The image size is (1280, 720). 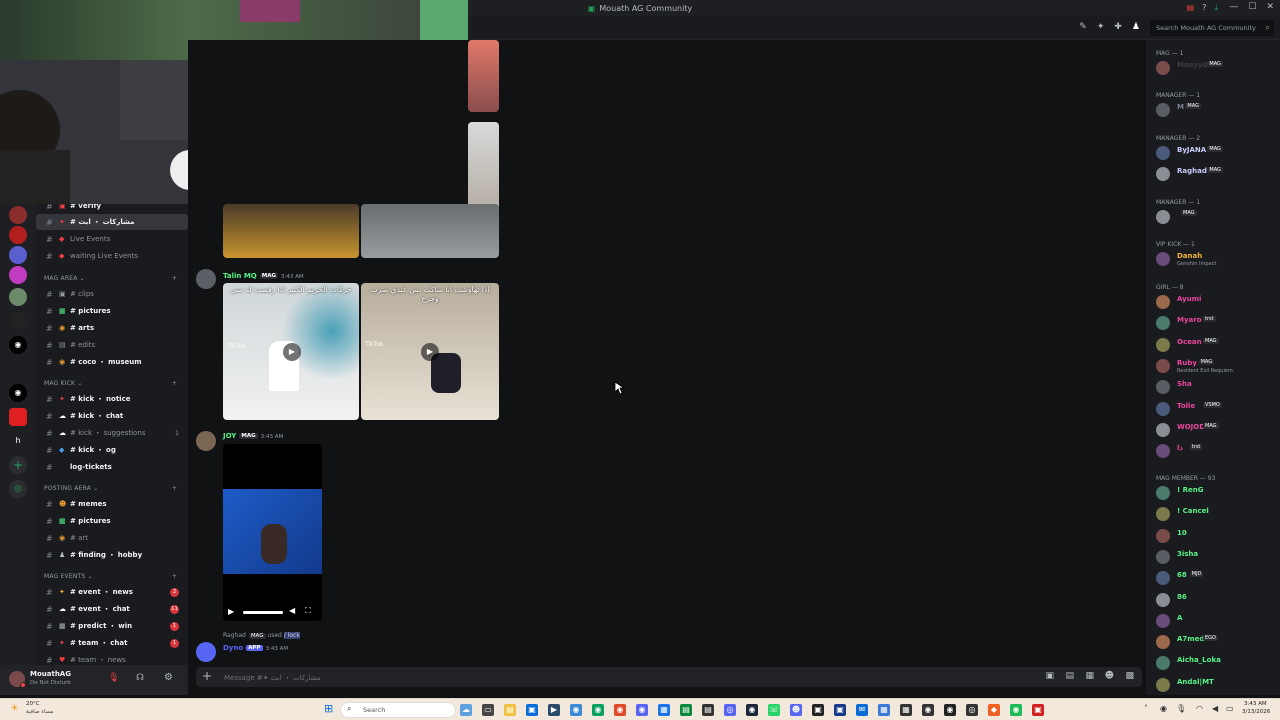 What do you see at coordinates (1252, 7) in the screenshot?
I see `maximize-button: ☐` at bounding box center [1252, 7].